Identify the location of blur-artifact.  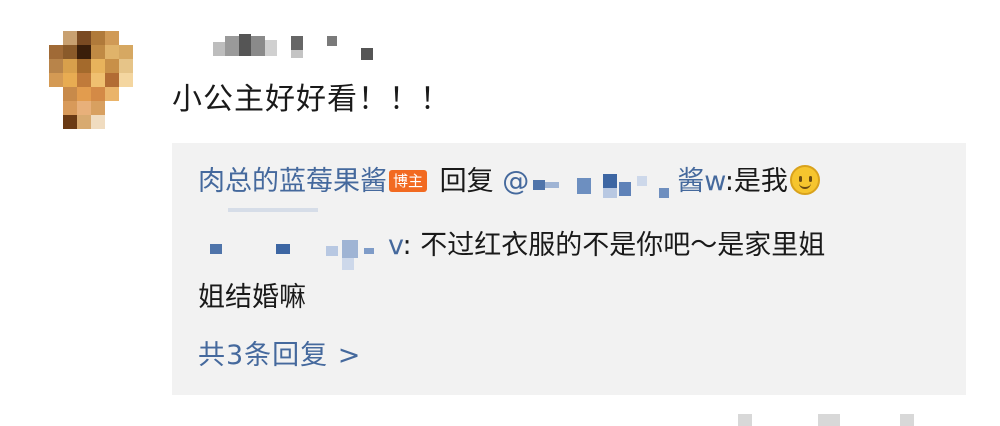
(273, 210).